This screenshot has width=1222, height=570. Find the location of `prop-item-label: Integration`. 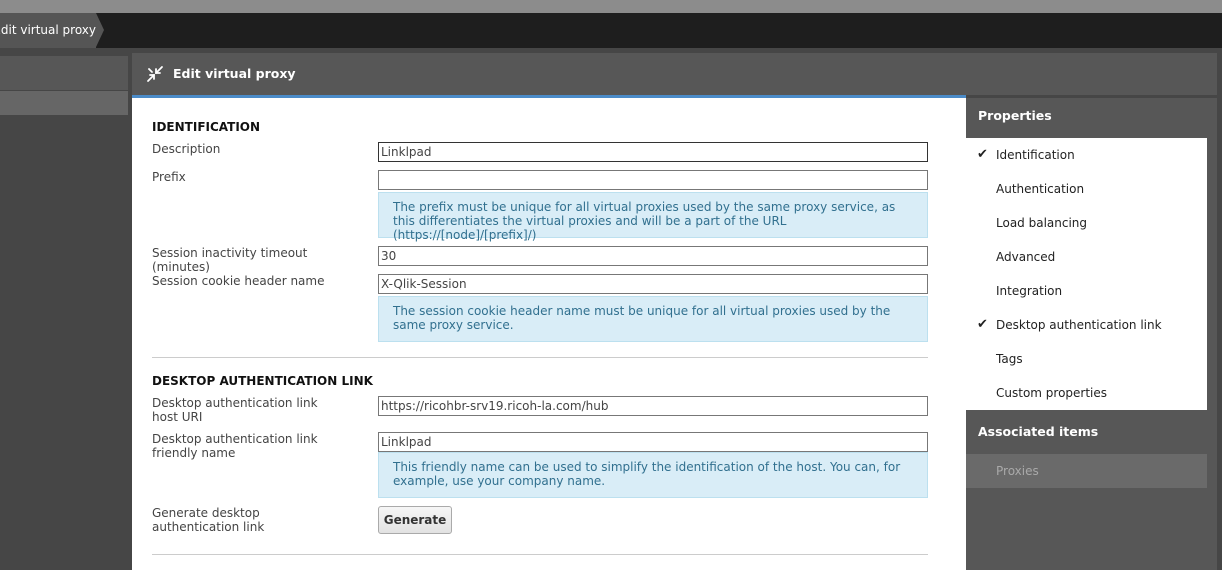

prop-item-label: Integration is located at coordinates (1029, 291).